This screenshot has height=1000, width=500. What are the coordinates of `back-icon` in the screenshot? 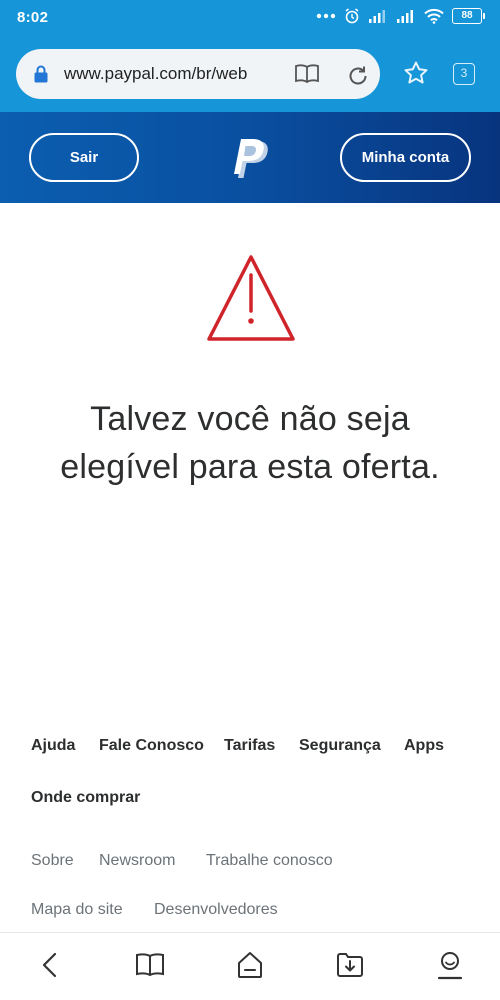 It's located at (50, 965).